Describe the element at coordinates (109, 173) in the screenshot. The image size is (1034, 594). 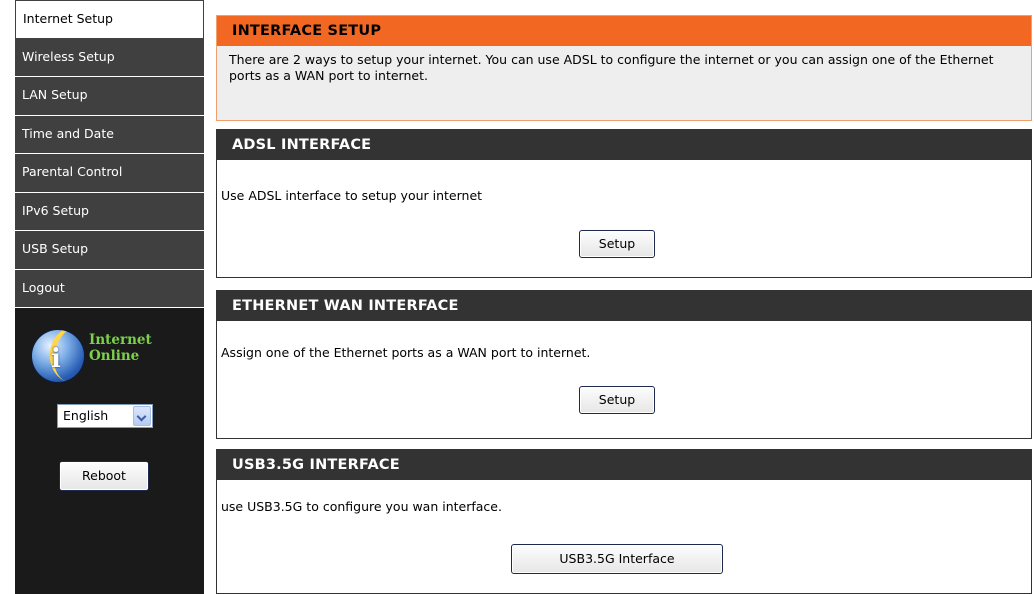
I see `sidebar-item-parental-control: Parental Control` at that location.